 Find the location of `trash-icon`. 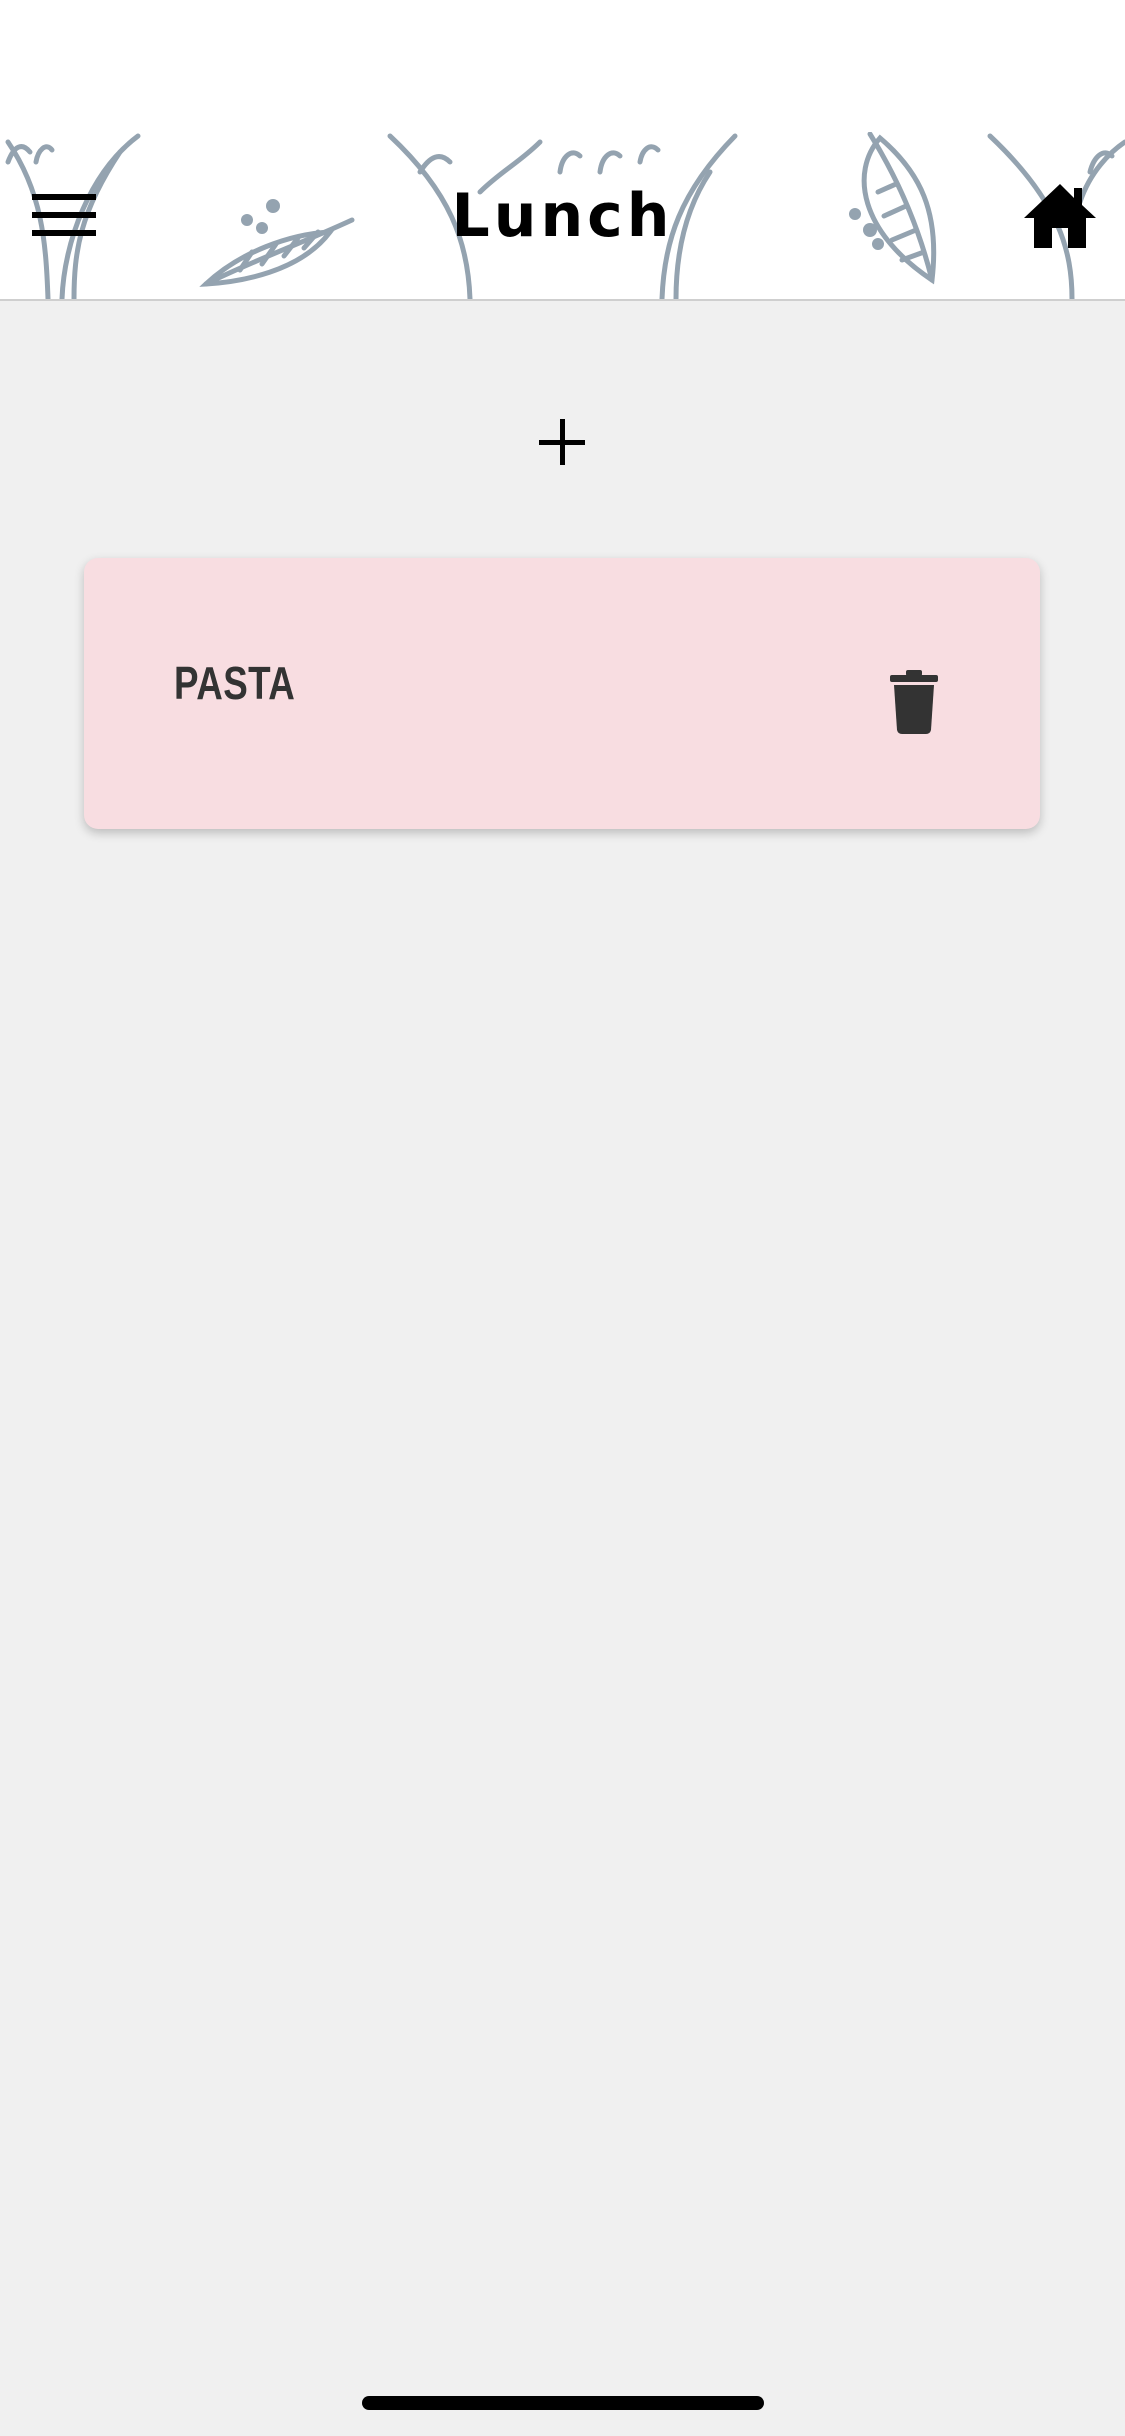

trash-icon is located at coordinates (914, 702).